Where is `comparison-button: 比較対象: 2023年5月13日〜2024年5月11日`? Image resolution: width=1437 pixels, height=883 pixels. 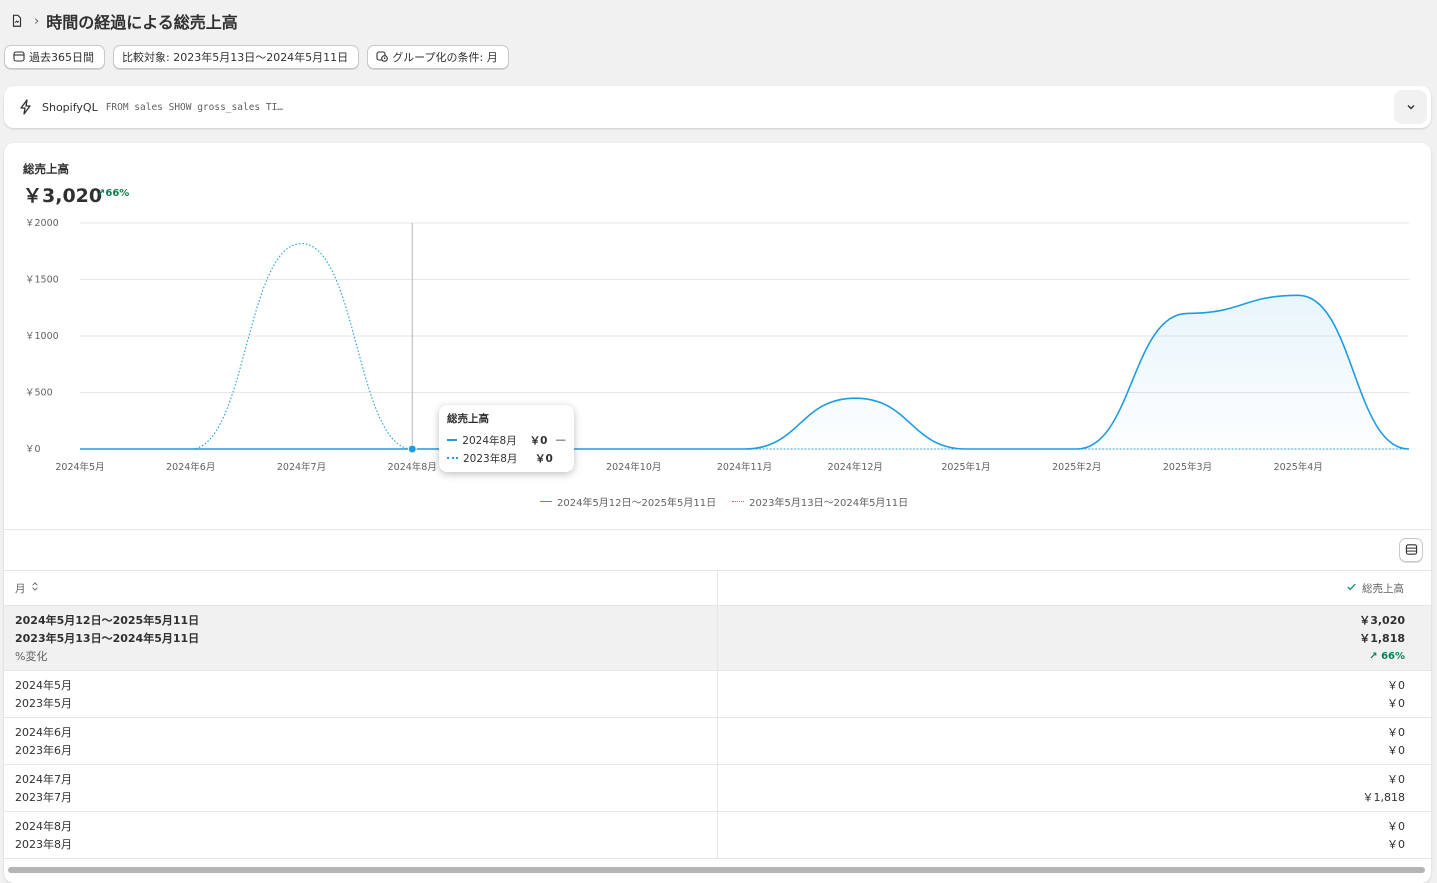 comparison-button: 比較対象: 2023年5月13日〜2024年5月11日 is located at coordinates (236, 57).